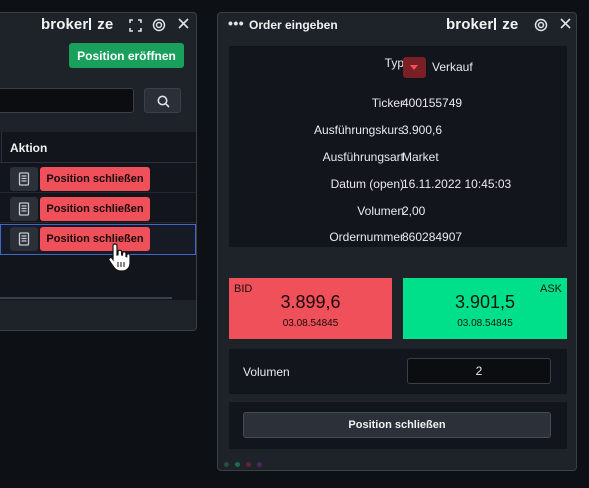 This screenshot has height=488, width=589. Describe the element at coordinates (126, 55) in the screenshot. I see `open-position-button: Position eröffnen` at that location.